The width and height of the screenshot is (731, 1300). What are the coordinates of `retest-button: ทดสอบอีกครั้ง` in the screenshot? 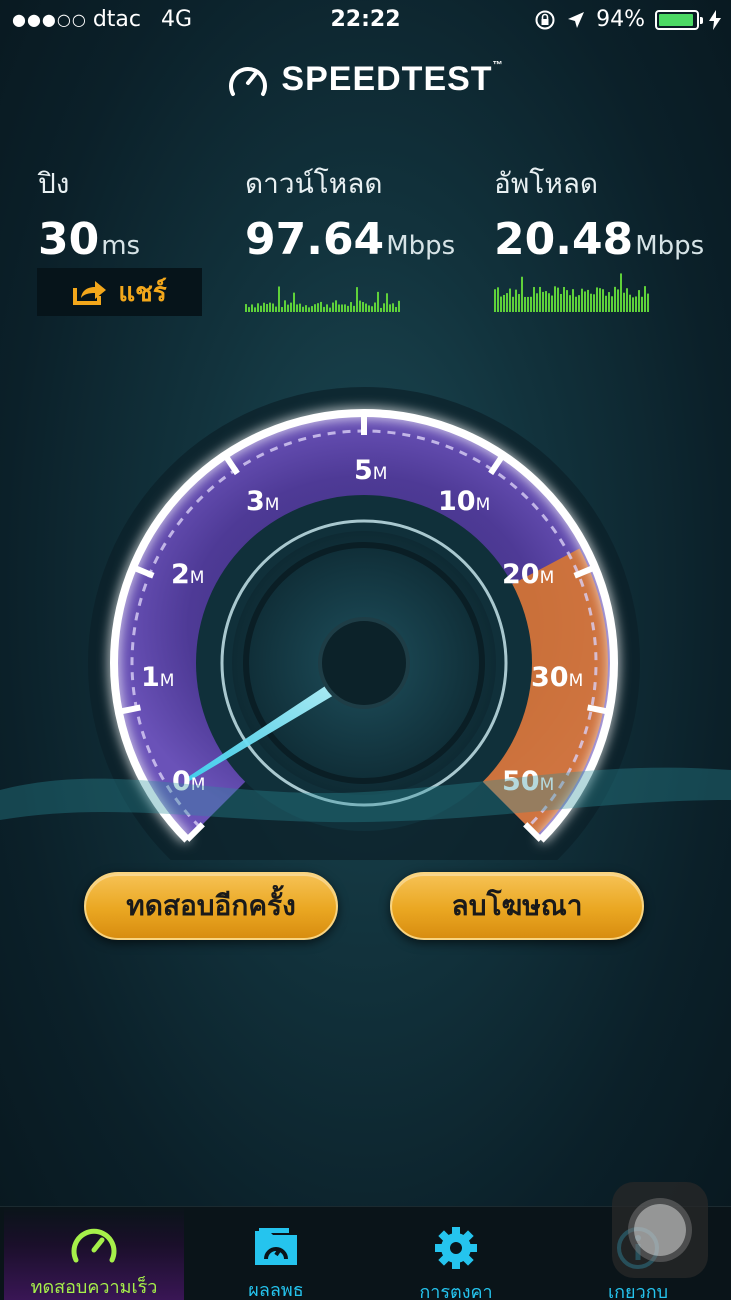 It's located at (211, 906).